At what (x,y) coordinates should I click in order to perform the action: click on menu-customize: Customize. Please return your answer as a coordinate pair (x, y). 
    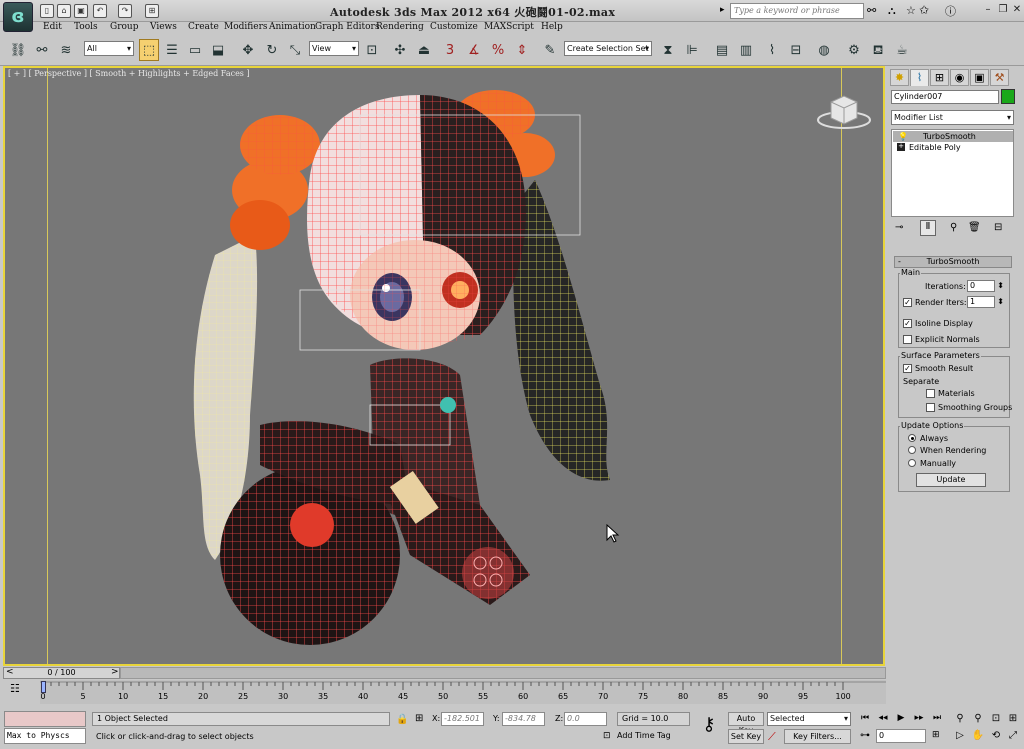
    Looking at the image, I should click on (454, 27).